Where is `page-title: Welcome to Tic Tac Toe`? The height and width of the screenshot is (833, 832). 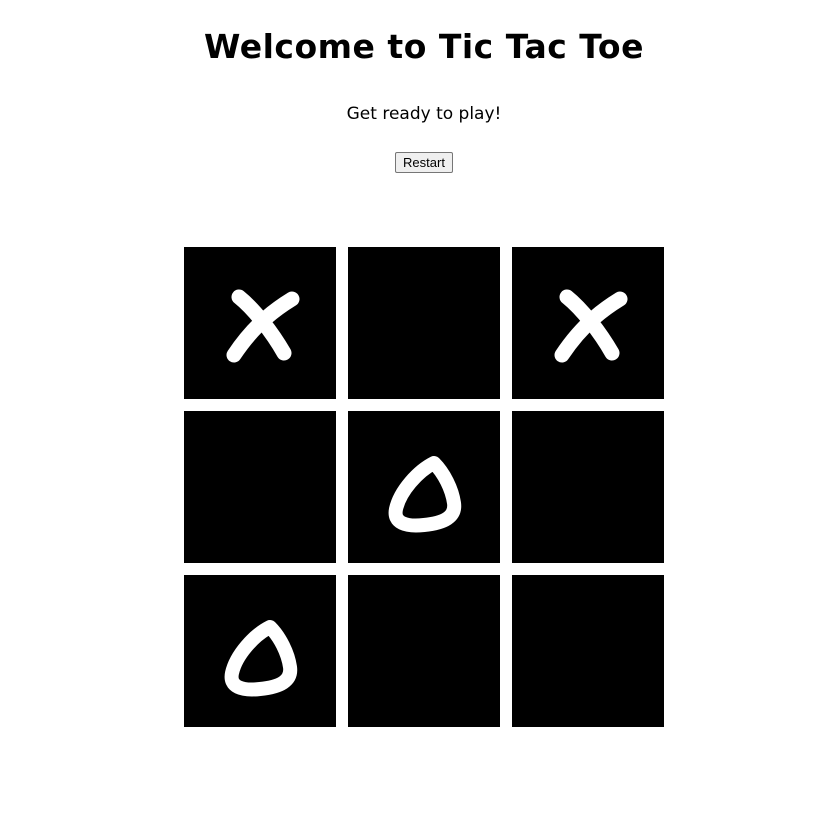
page-title: Welcome to Tic Tac Toe is located at coordinates (424, 46).